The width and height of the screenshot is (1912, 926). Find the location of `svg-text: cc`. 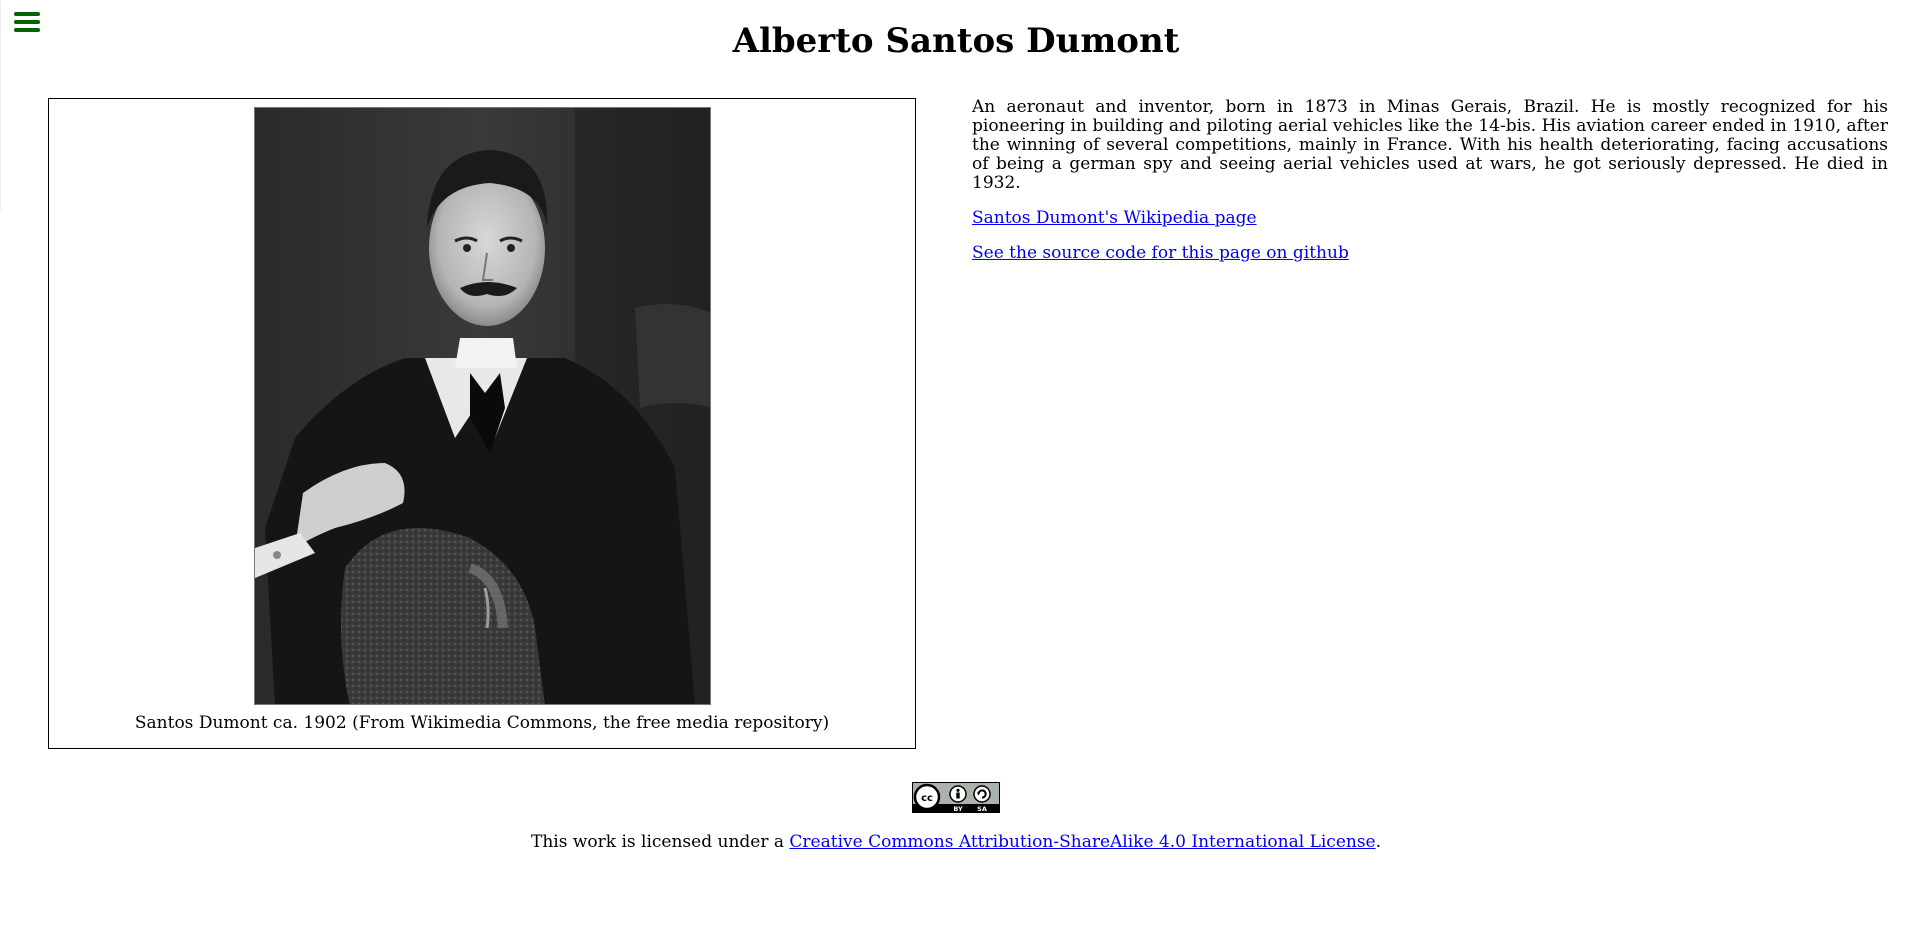

svg-text: cc is located at coordinates (927, 798).